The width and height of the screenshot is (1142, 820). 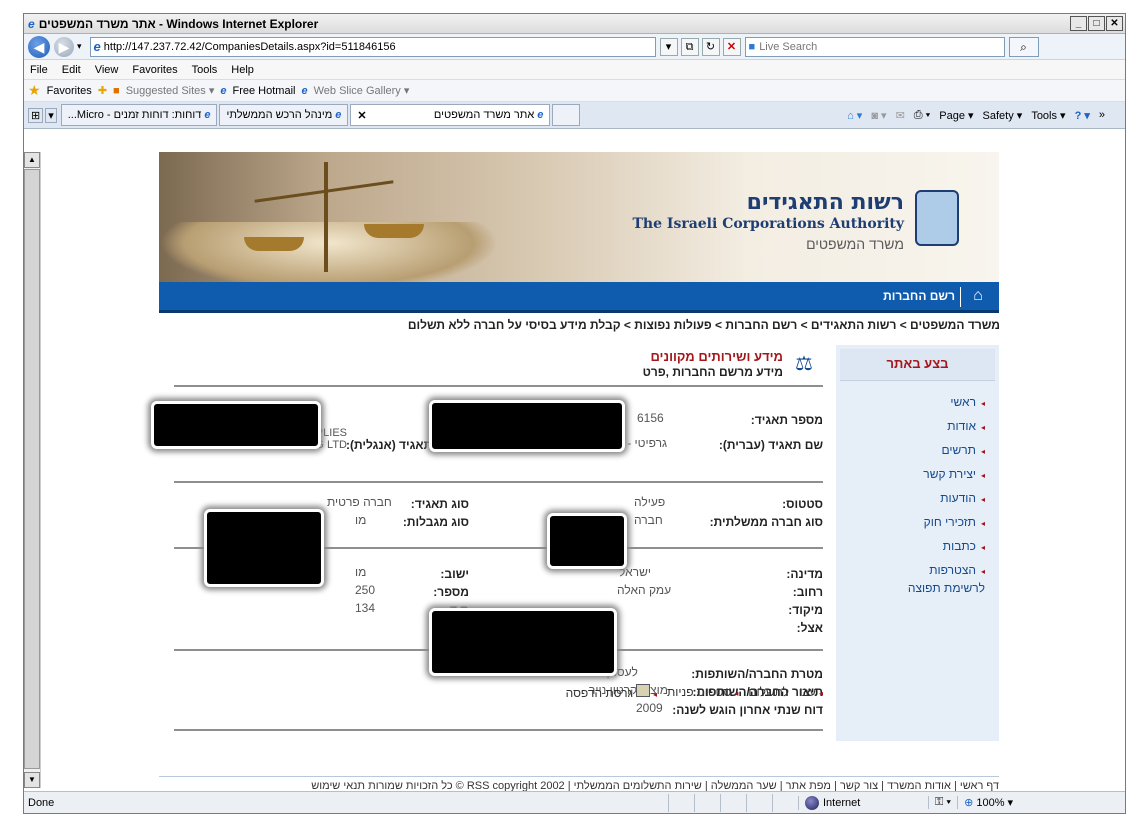 What do you see at coordinates (1096, 23) in the screenshot?
I see `maximize-button: □` at bounding box center [1096, 23].